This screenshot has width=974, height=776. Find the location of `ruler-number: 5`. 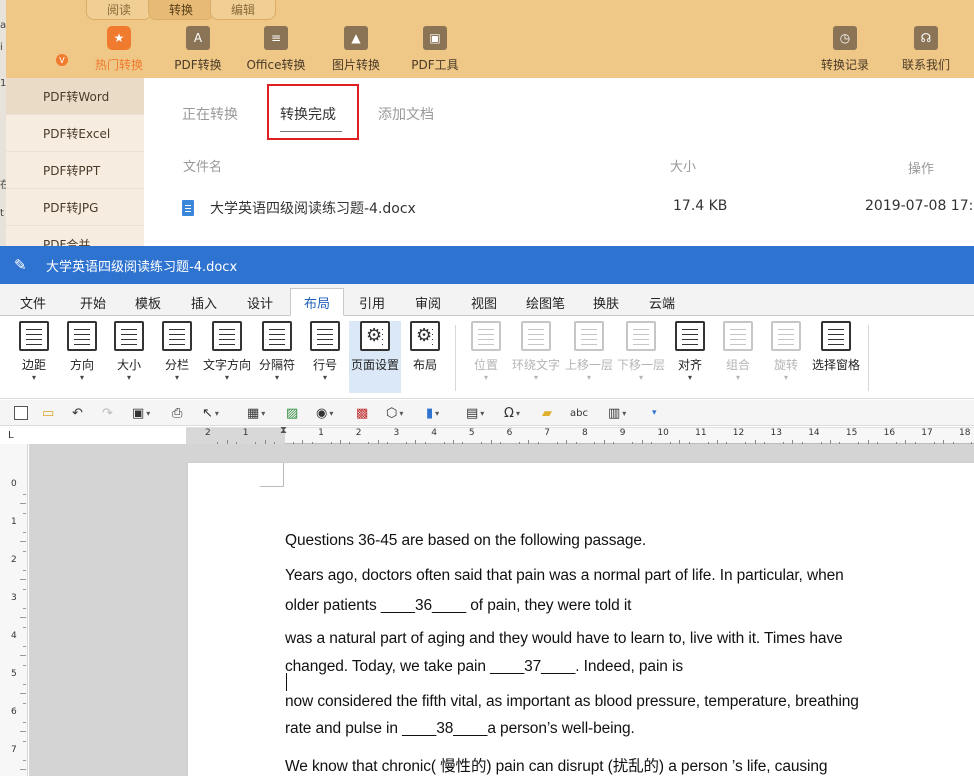

ruler-number: 5 is located at coordinates (471, 433).